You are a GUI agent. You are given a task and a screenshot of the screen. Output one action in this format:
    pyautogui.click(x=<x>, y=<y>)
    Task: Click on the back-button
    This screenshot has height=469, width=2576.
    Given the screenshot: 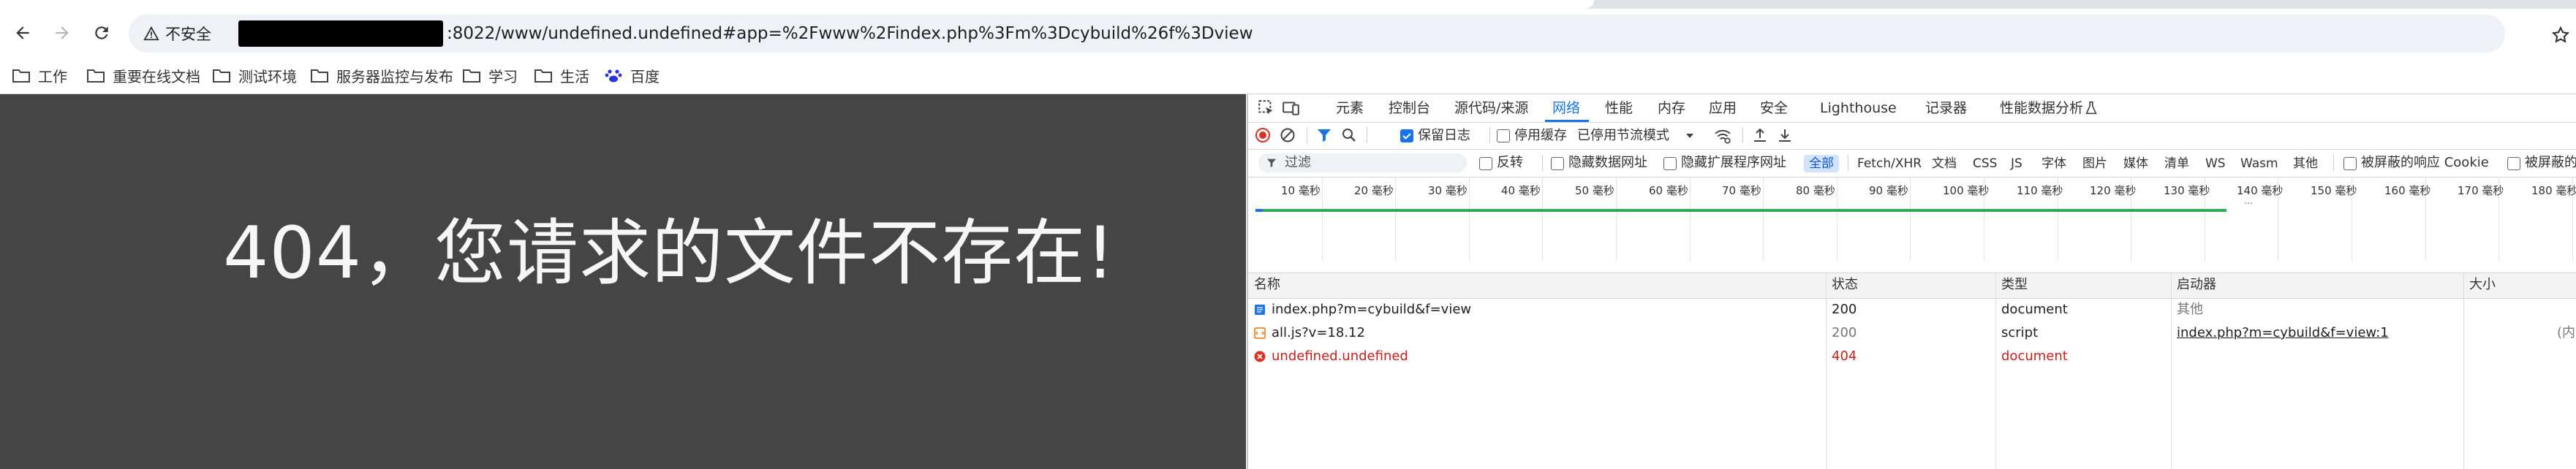 What is the action you would take?
    pyautogui.click(x=22, y=33)
    